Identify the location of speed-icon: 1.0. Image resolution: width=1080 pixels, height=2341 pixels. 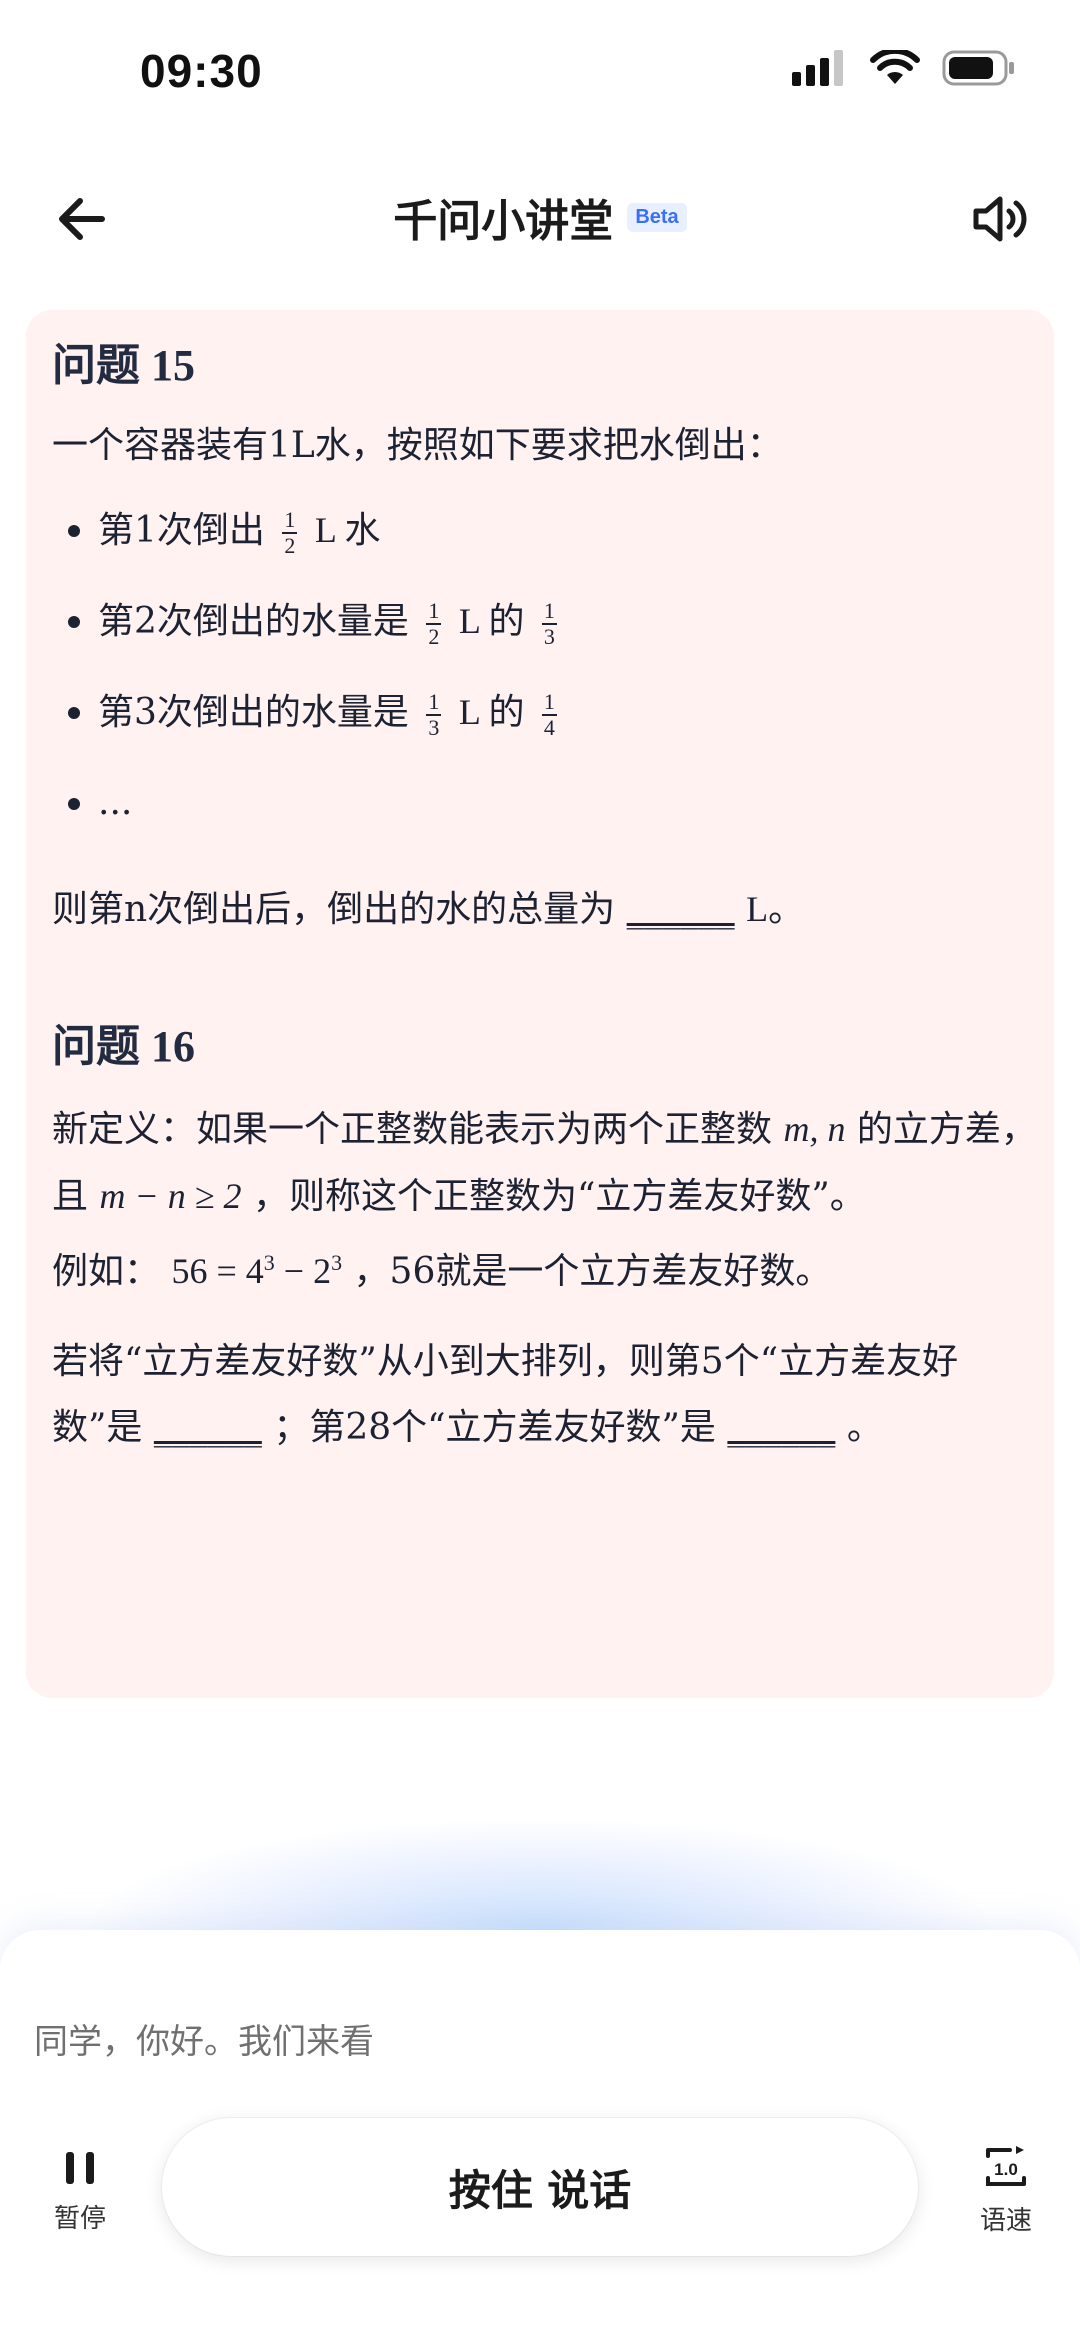
(1006, 2166).